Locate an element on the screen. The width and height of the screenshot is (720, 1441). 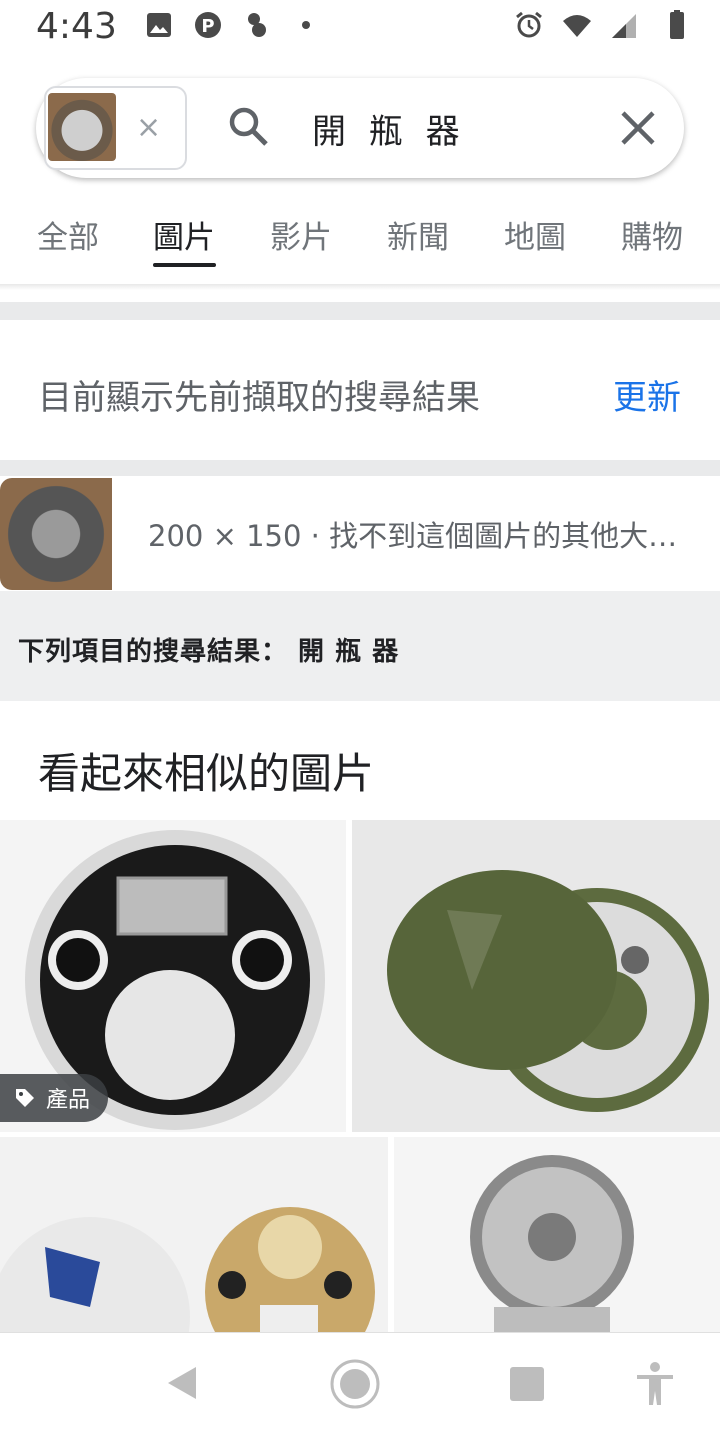
system-nav-bar is located at coordinates (360, 1386).